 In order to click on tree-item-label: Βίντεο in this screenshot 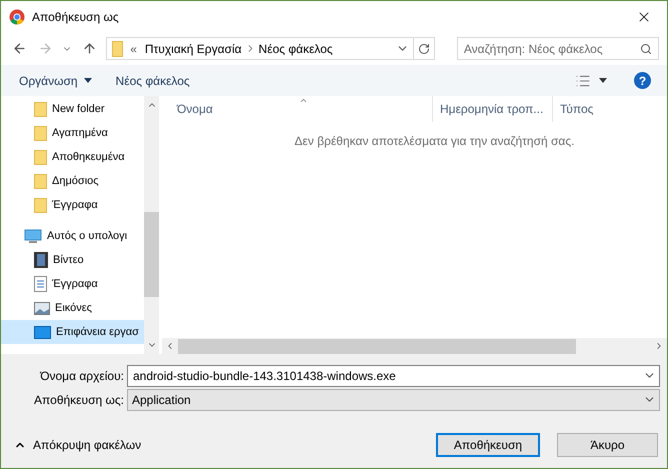, I will do `click(68, 260)`.